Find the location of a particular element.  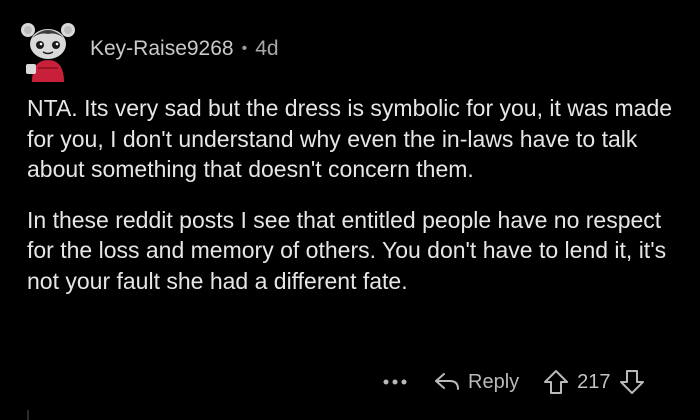

upvote-arrow-icon is located at coordinates (556, 382).